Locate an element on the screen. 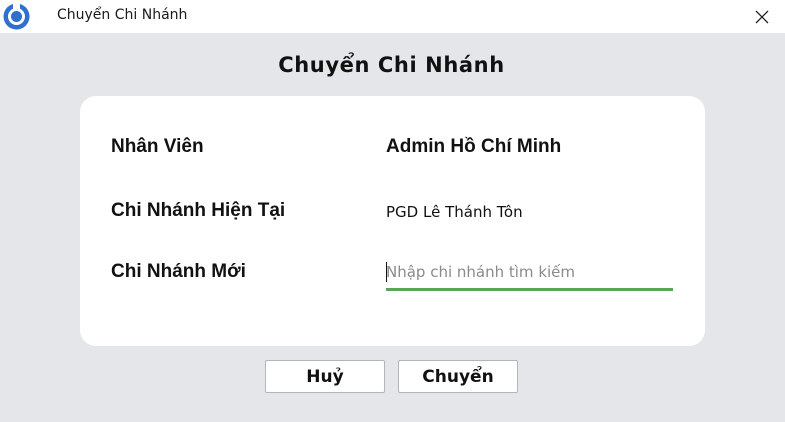  new-branch-label: Chi Nhánh Mới is located at coordinates (178, 271).